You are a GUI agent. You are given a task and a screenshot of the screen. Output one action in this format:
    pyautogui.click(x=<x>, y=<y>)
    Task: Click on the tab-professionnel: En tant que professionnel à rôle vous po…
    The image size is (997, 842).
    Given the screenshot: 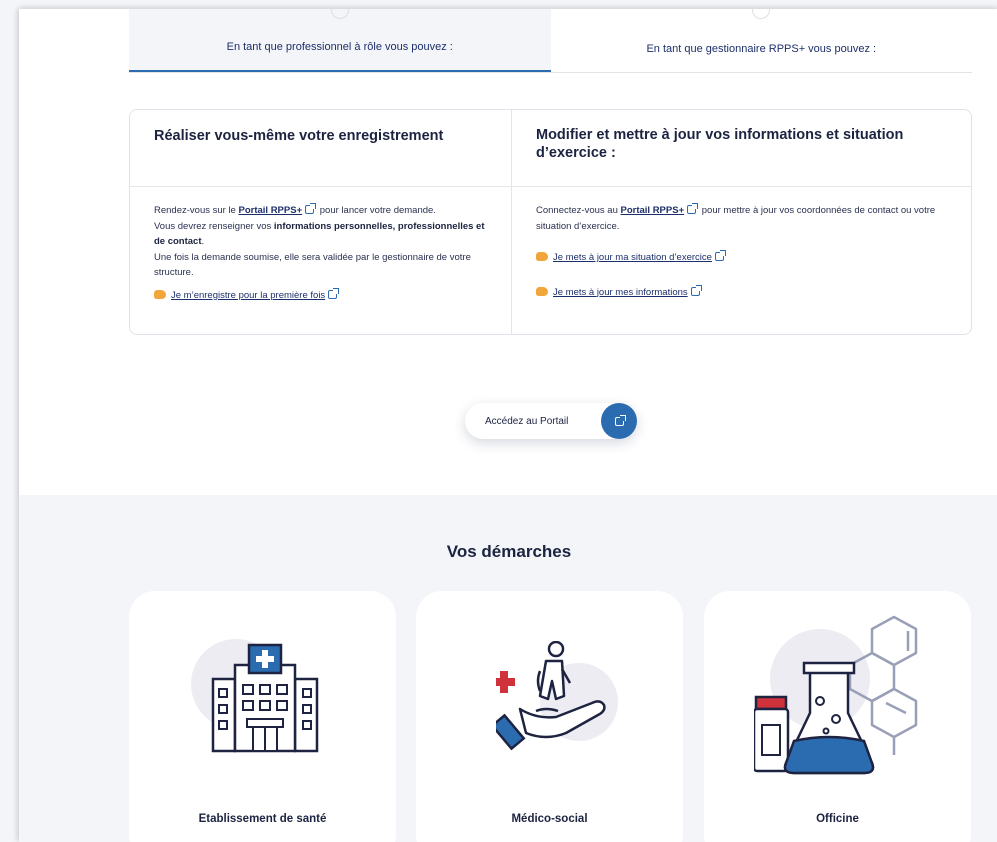 What is the action you would take?
    pyautogui.click(x=340, y=40)
    